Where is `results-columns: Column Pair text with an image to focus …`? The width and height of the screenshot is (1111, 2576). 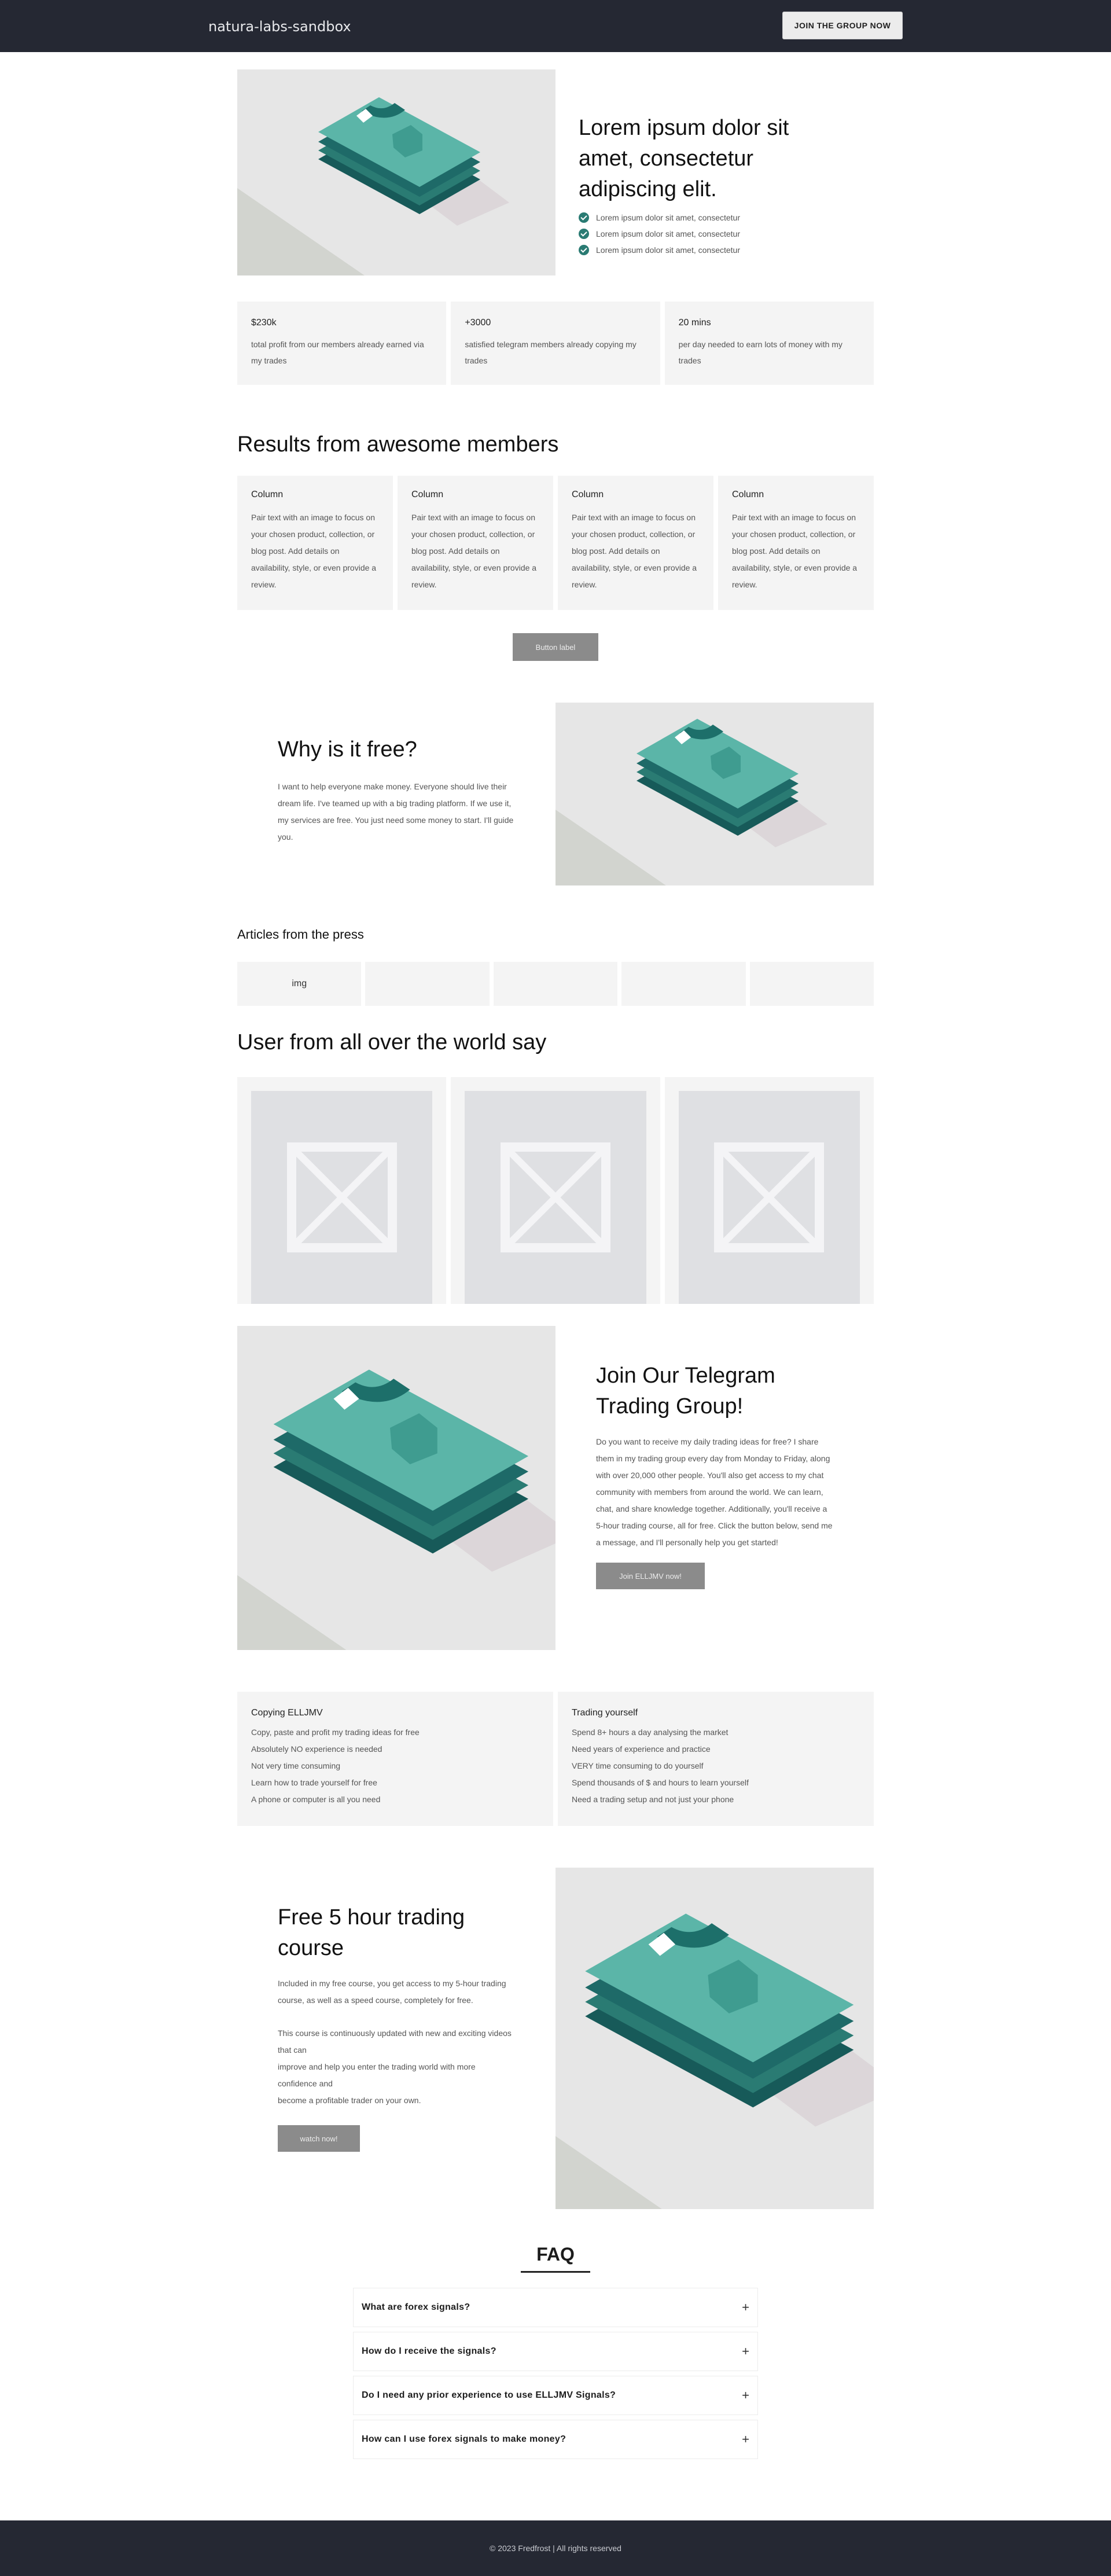 results-columns: Column Pair text with an image to focus … is located at coordinates (555, 543).